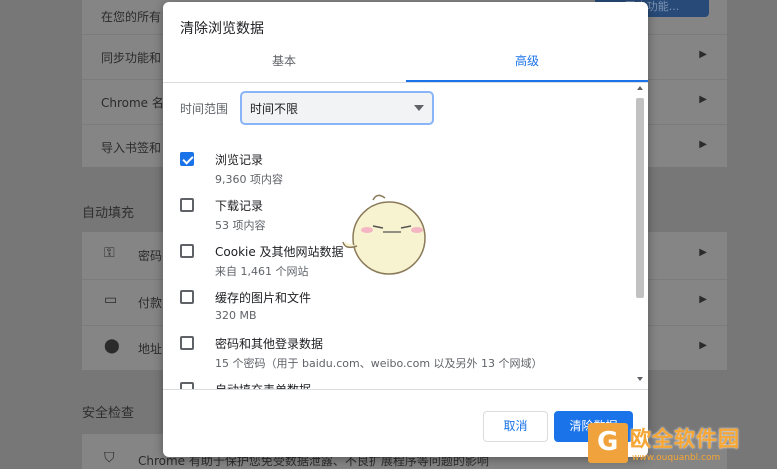  What do you see at coordinates (269, 344) in the screenshot?
I see `item-title: 密码和其他登录数据` at bounding box center [269, 344].